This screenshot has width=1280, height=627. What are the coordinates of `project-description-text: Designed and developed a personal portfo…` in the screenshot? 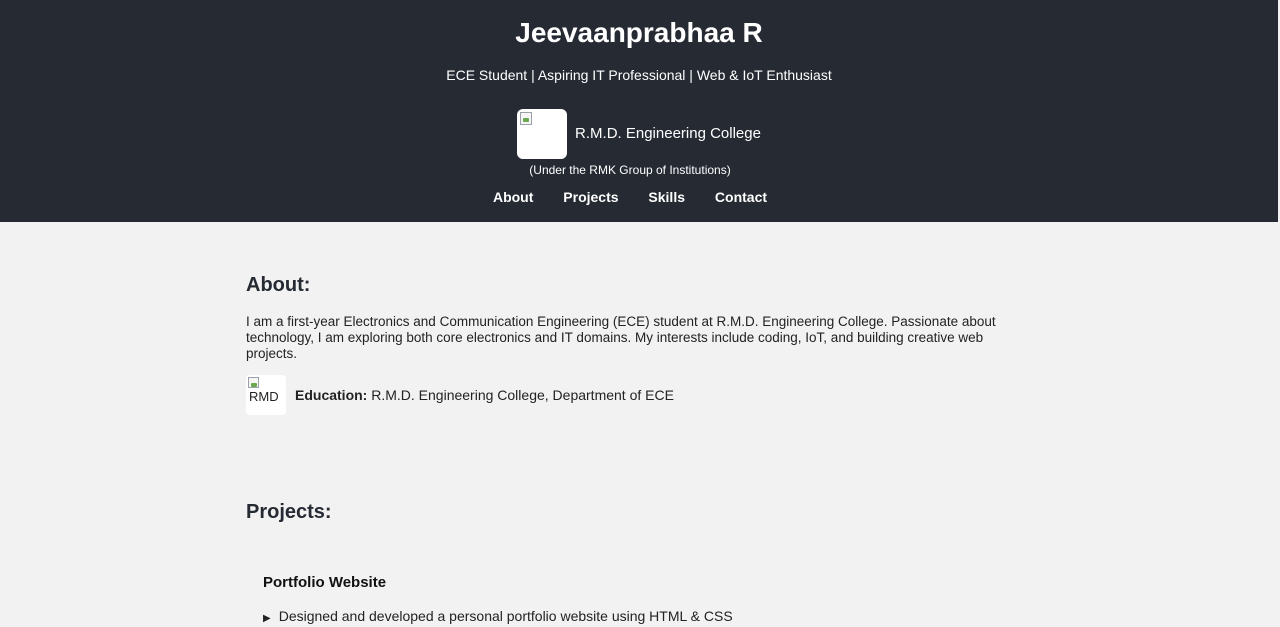 It's located at (505, 616).